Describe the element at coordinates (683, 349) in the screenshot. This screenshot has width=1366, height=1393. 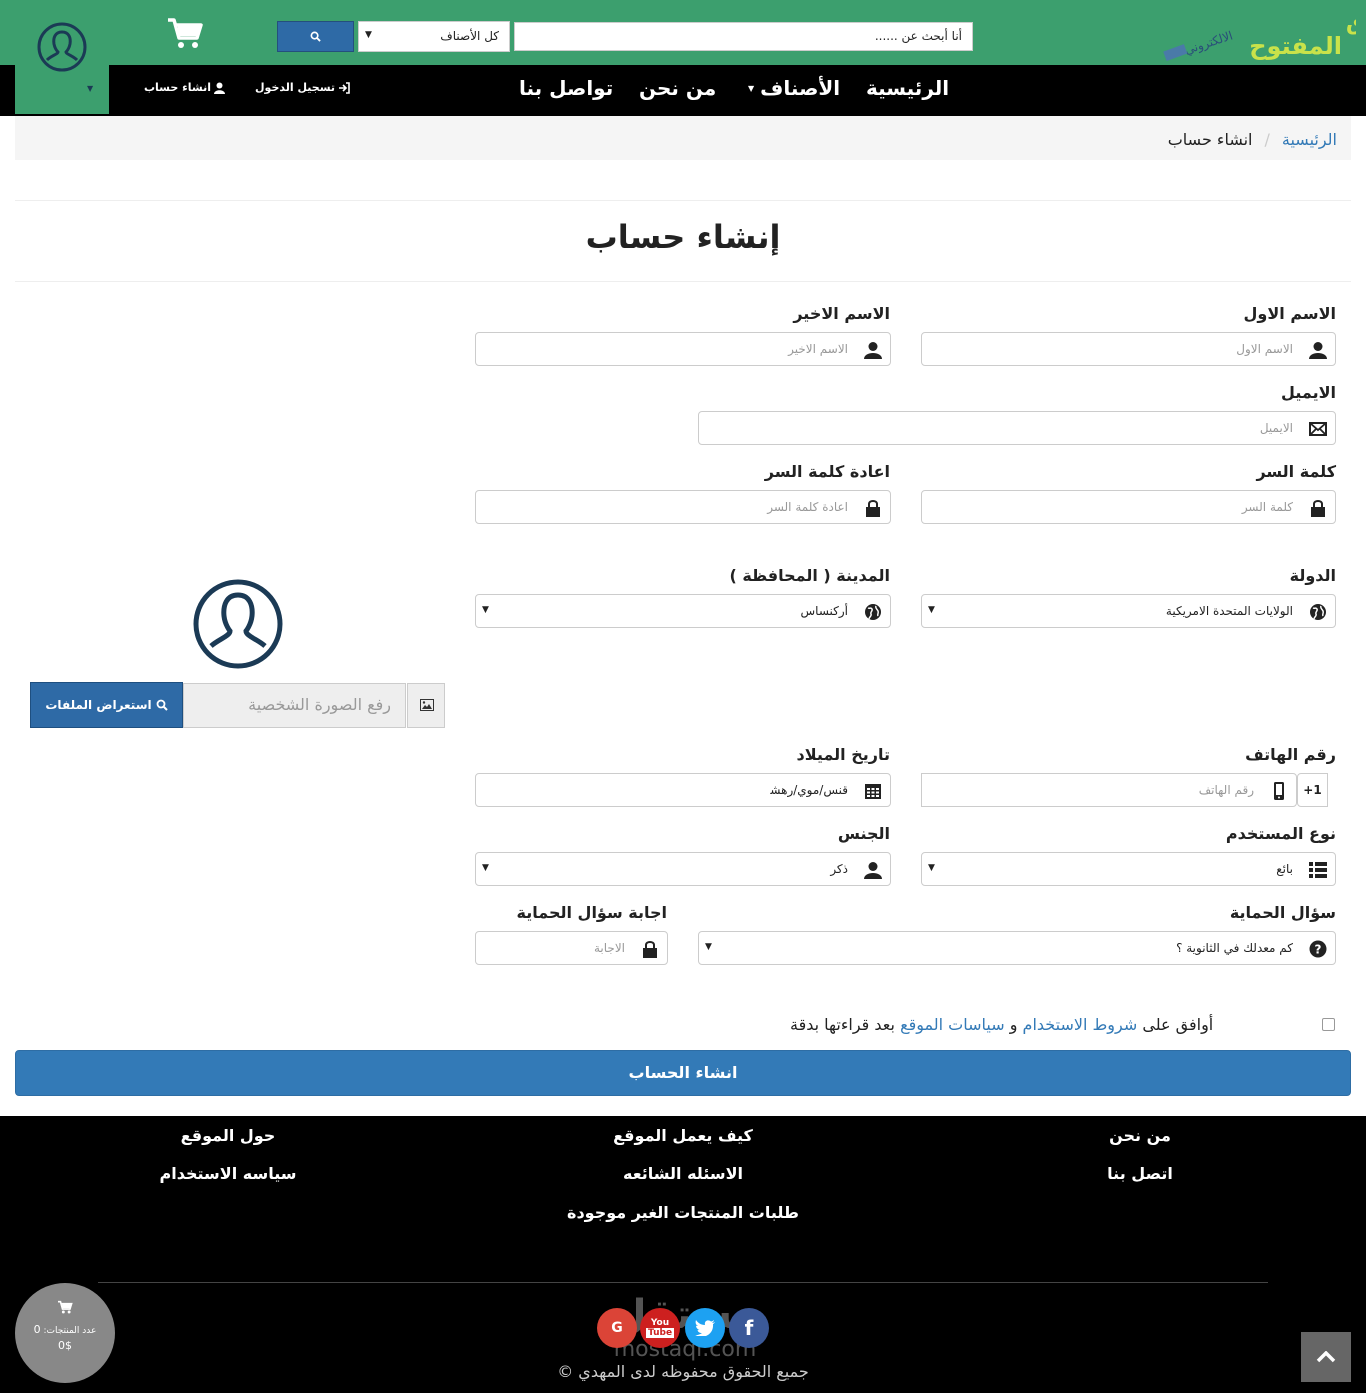
I see `last-name-field: الاسم الاخير` at that location.